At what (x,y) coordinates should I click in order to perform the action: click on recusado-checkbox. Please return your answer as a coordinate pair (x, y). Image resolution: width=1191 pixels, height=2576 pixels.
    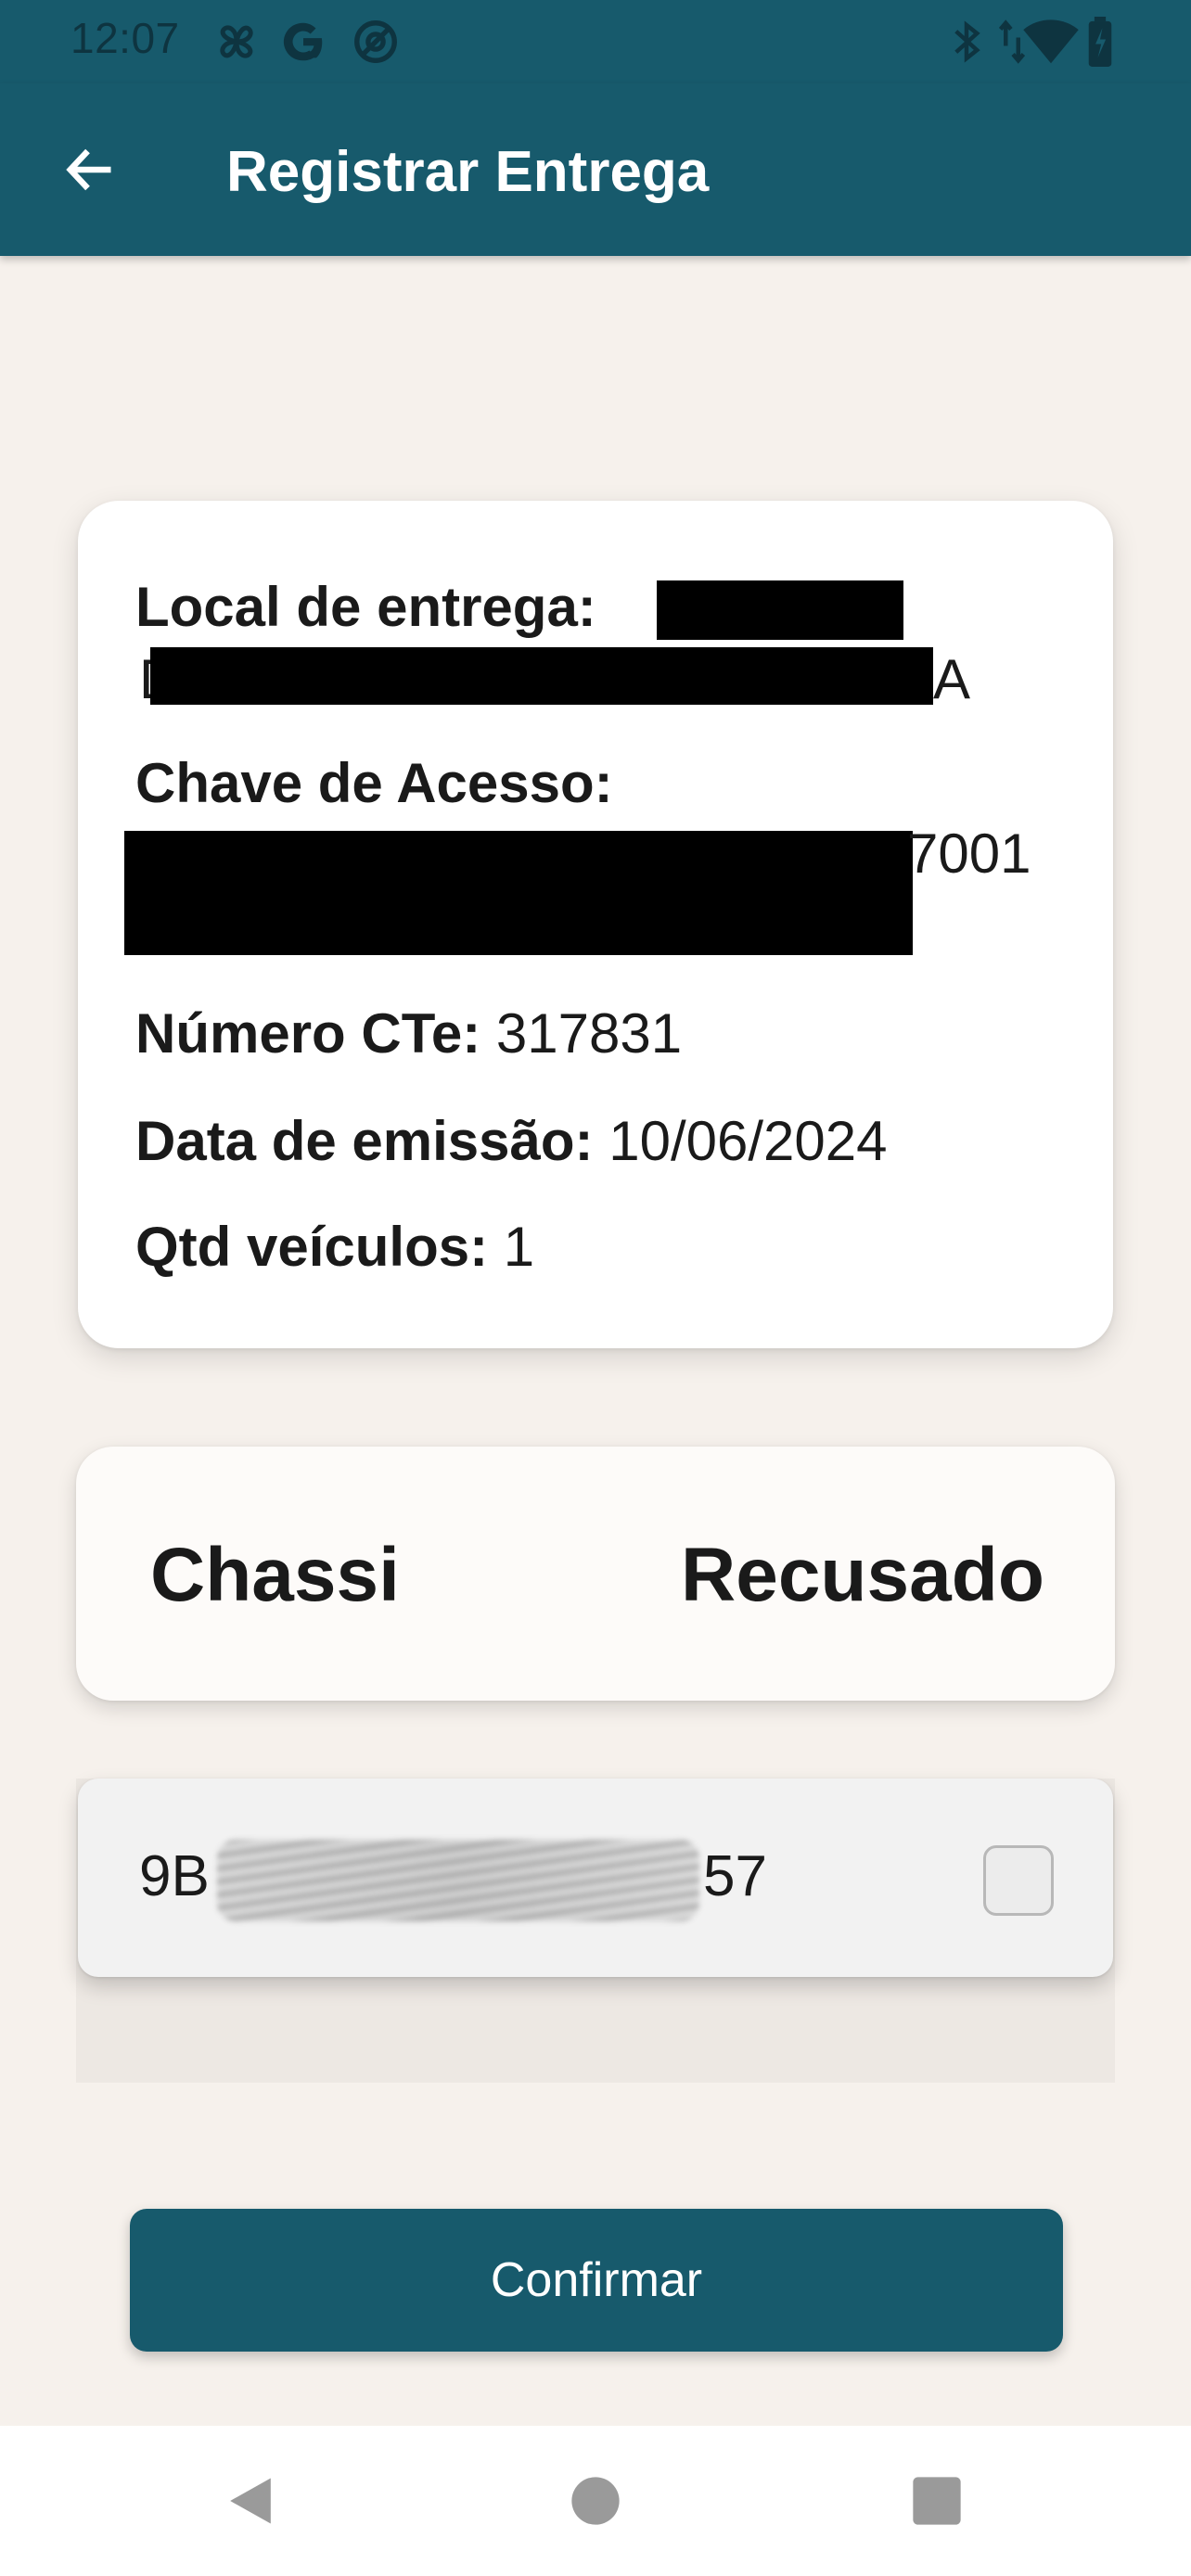
    Looking at the image, I should click on (1018, 1880).